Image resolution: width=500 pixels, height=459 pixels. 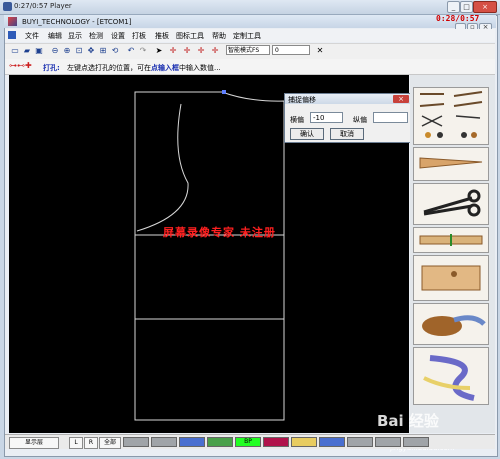 I want to click on snap-mode-select: 智能模式FS, so click(x=248, y=50).